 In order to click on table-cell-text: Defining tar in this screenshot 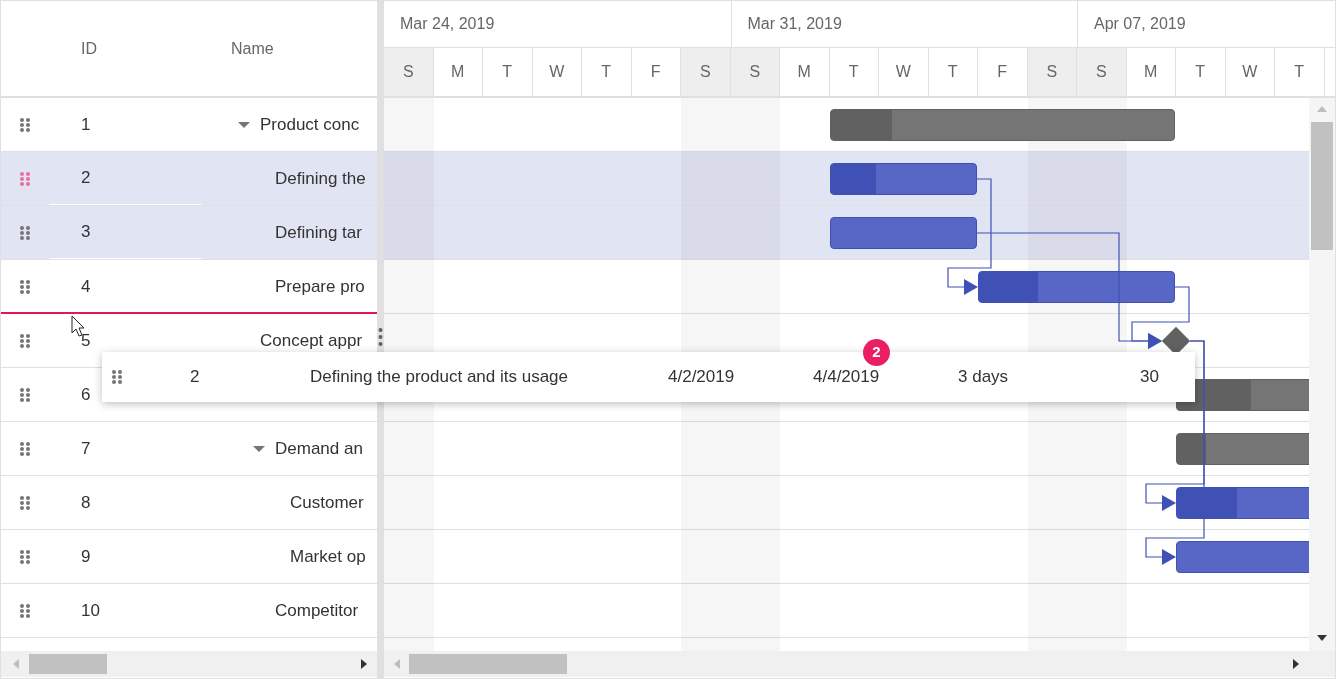, I will do `click(318, 232)`.